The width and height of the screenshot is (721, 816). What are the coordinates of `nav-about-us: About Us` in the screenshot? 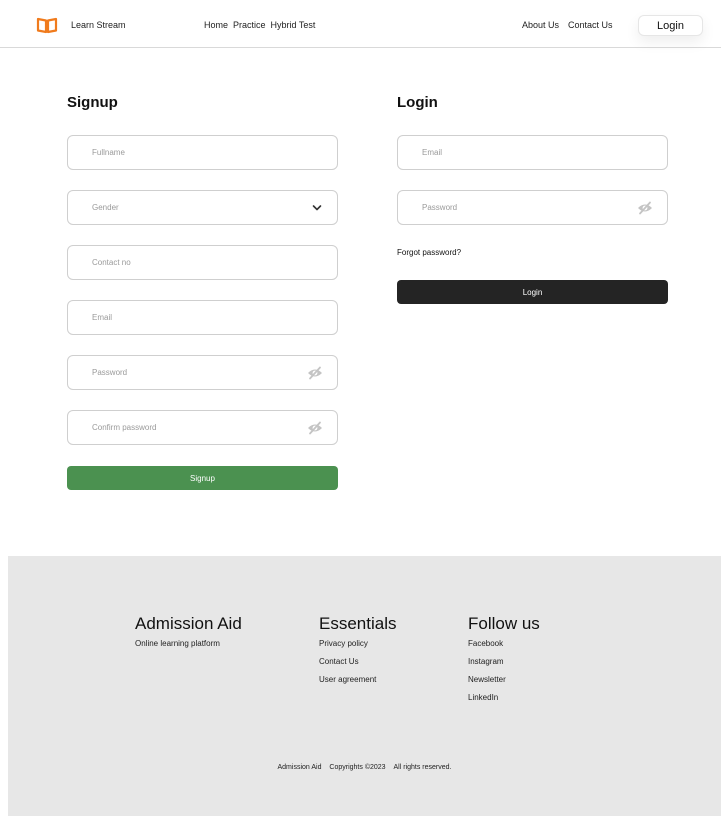 It's located at (540, 25).